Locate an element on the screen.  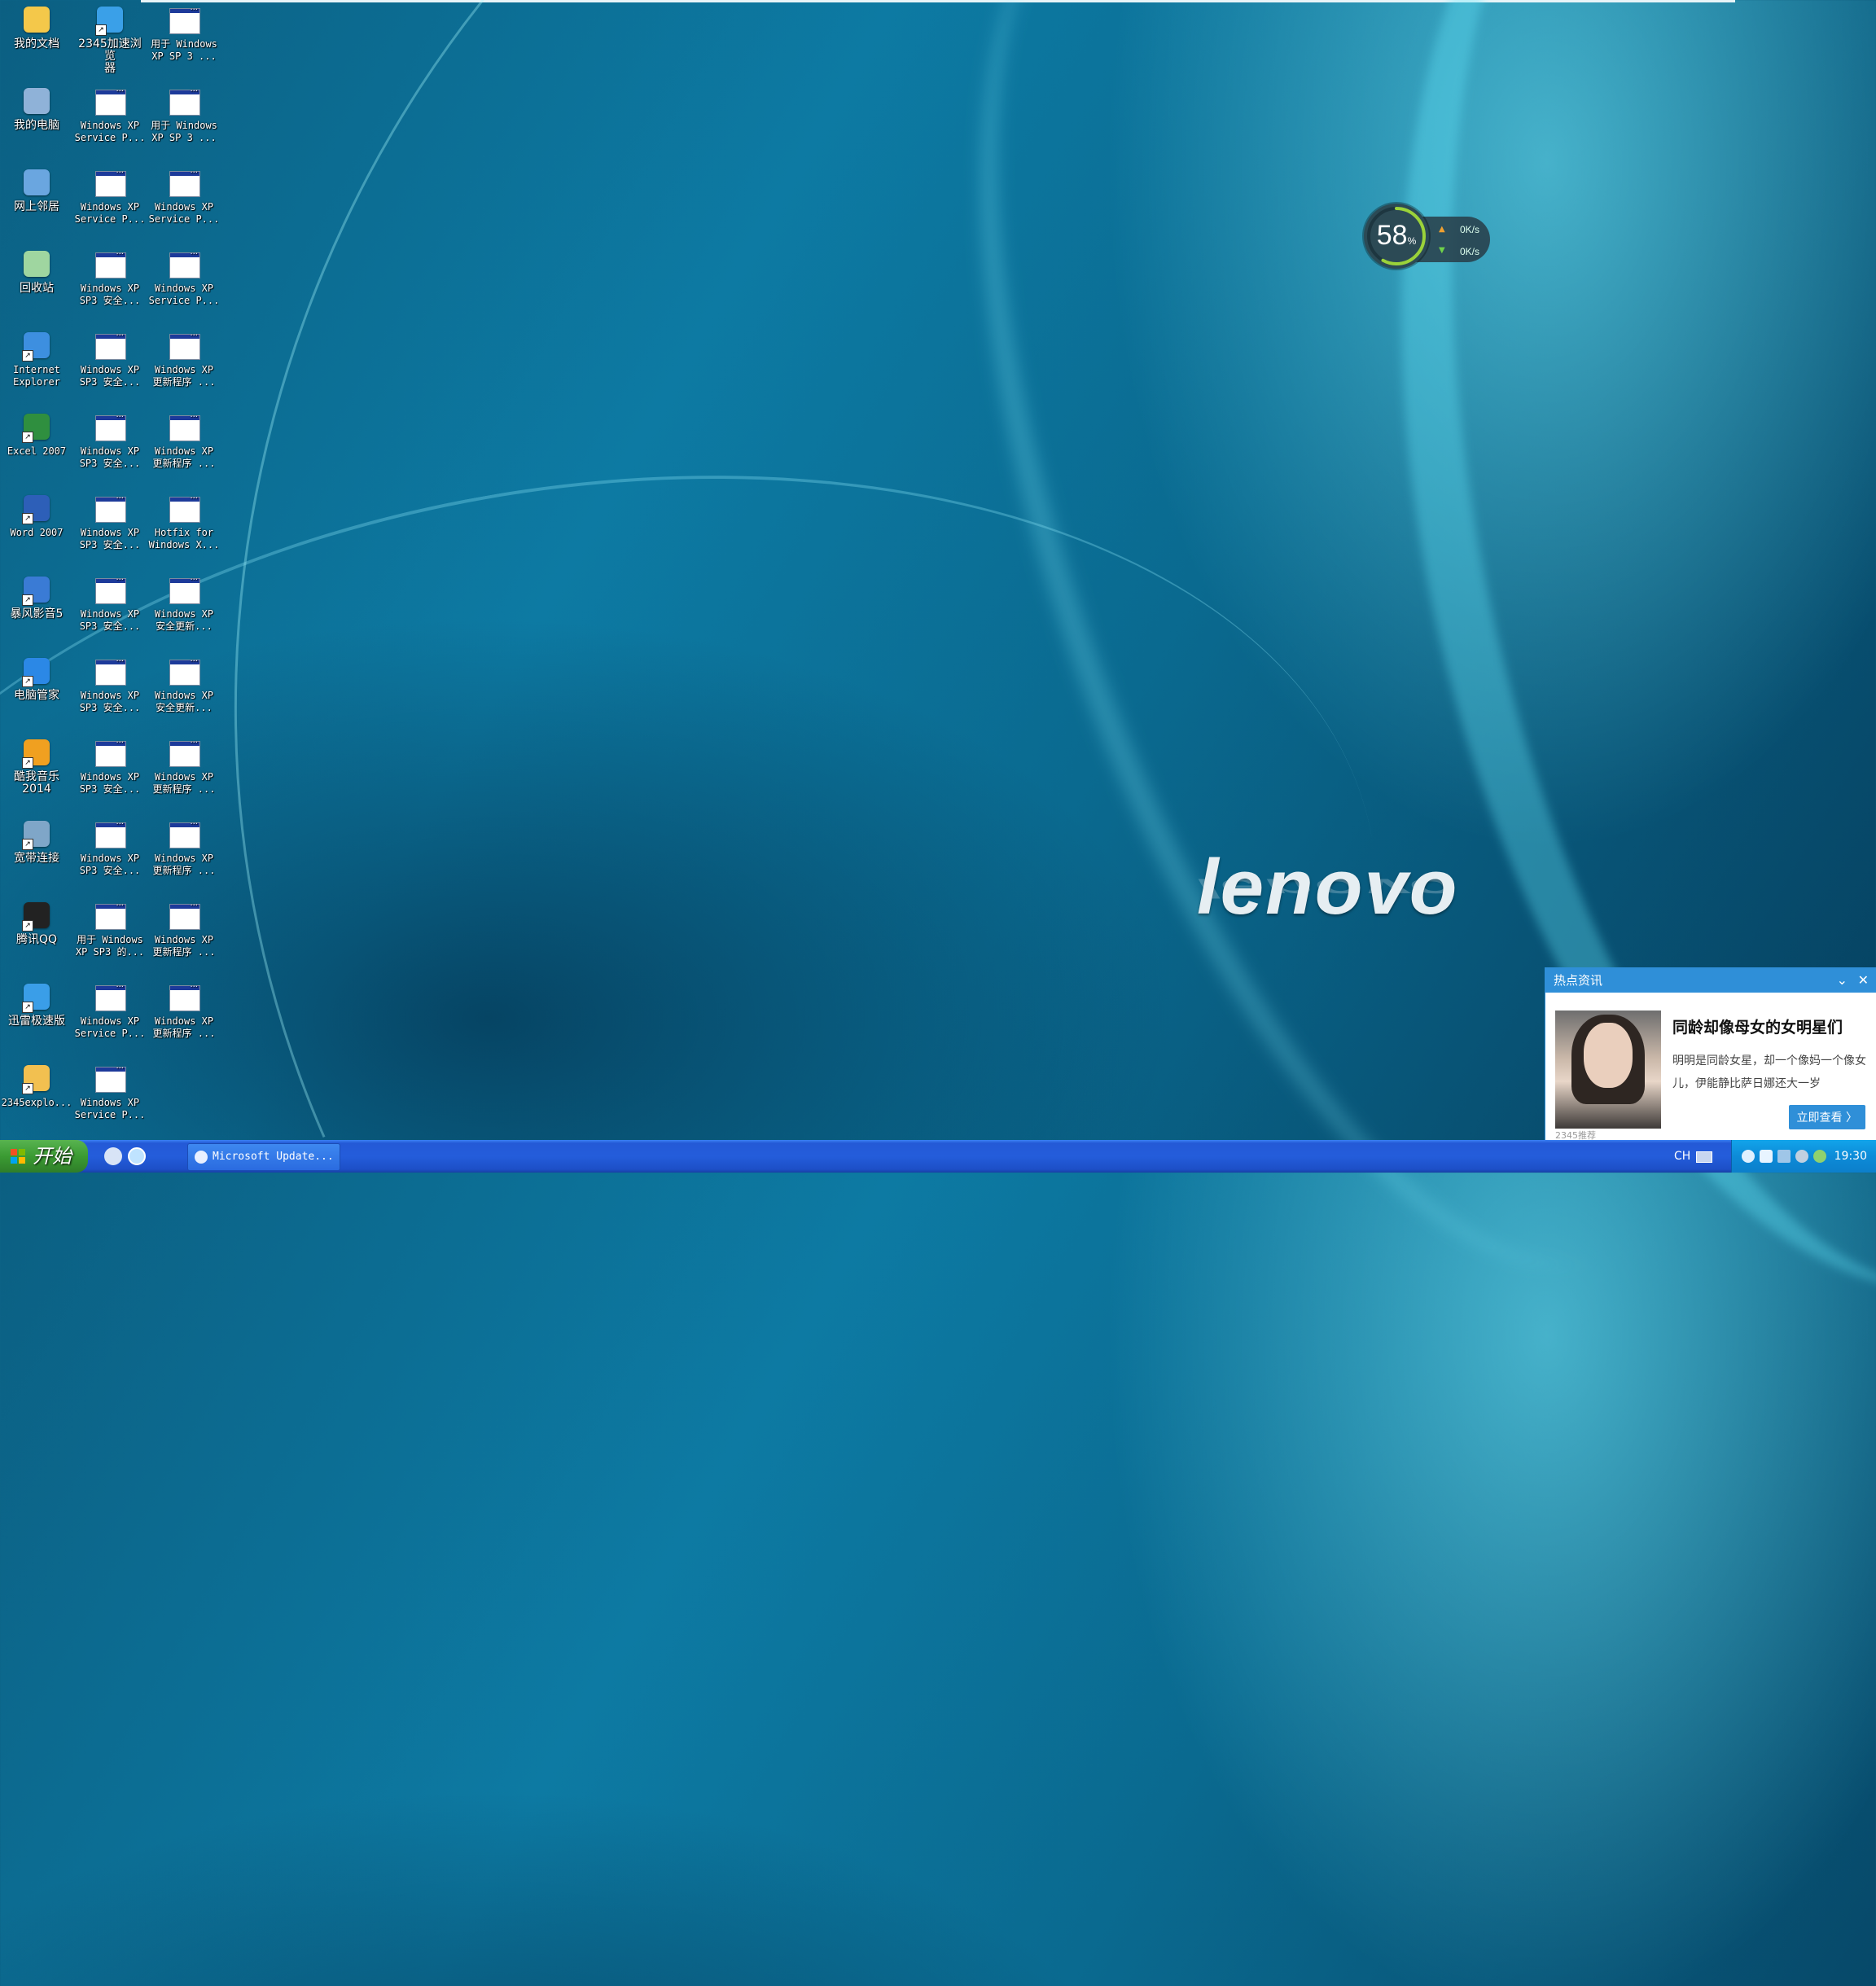
desktop-icon-label: 回收站 is located at coordinates (37, 288).